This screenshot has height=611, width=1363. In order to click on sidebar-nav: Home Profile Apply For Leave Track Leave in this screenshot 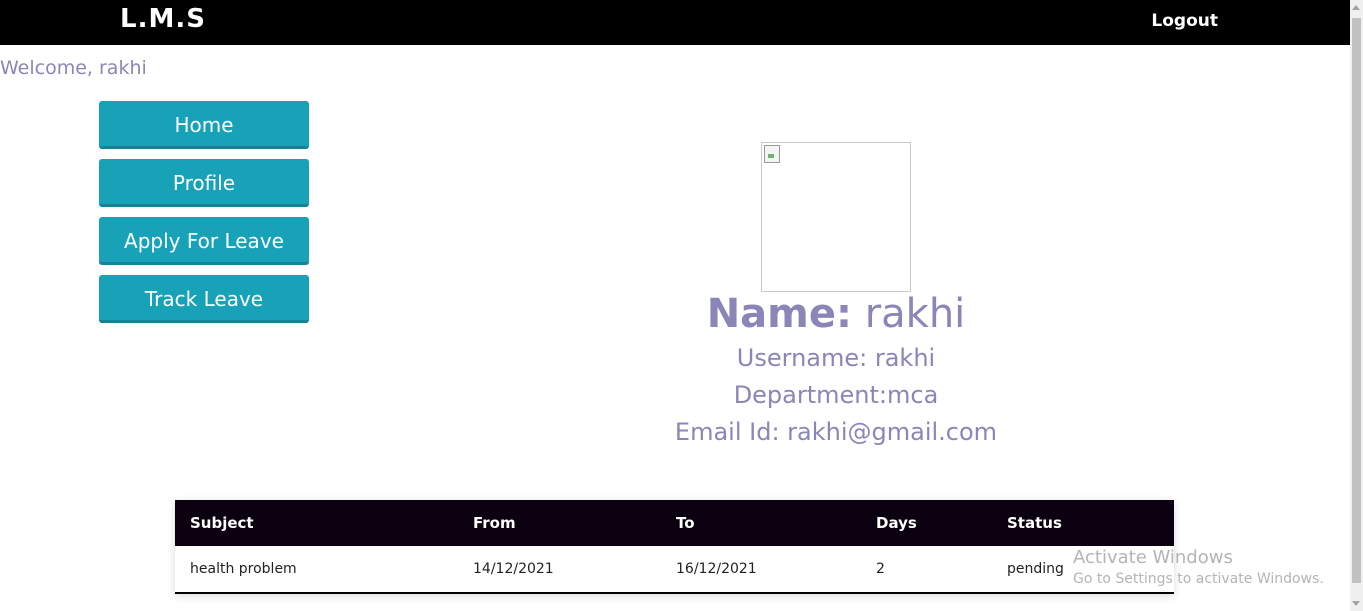, I will do `click(204, 217)`.